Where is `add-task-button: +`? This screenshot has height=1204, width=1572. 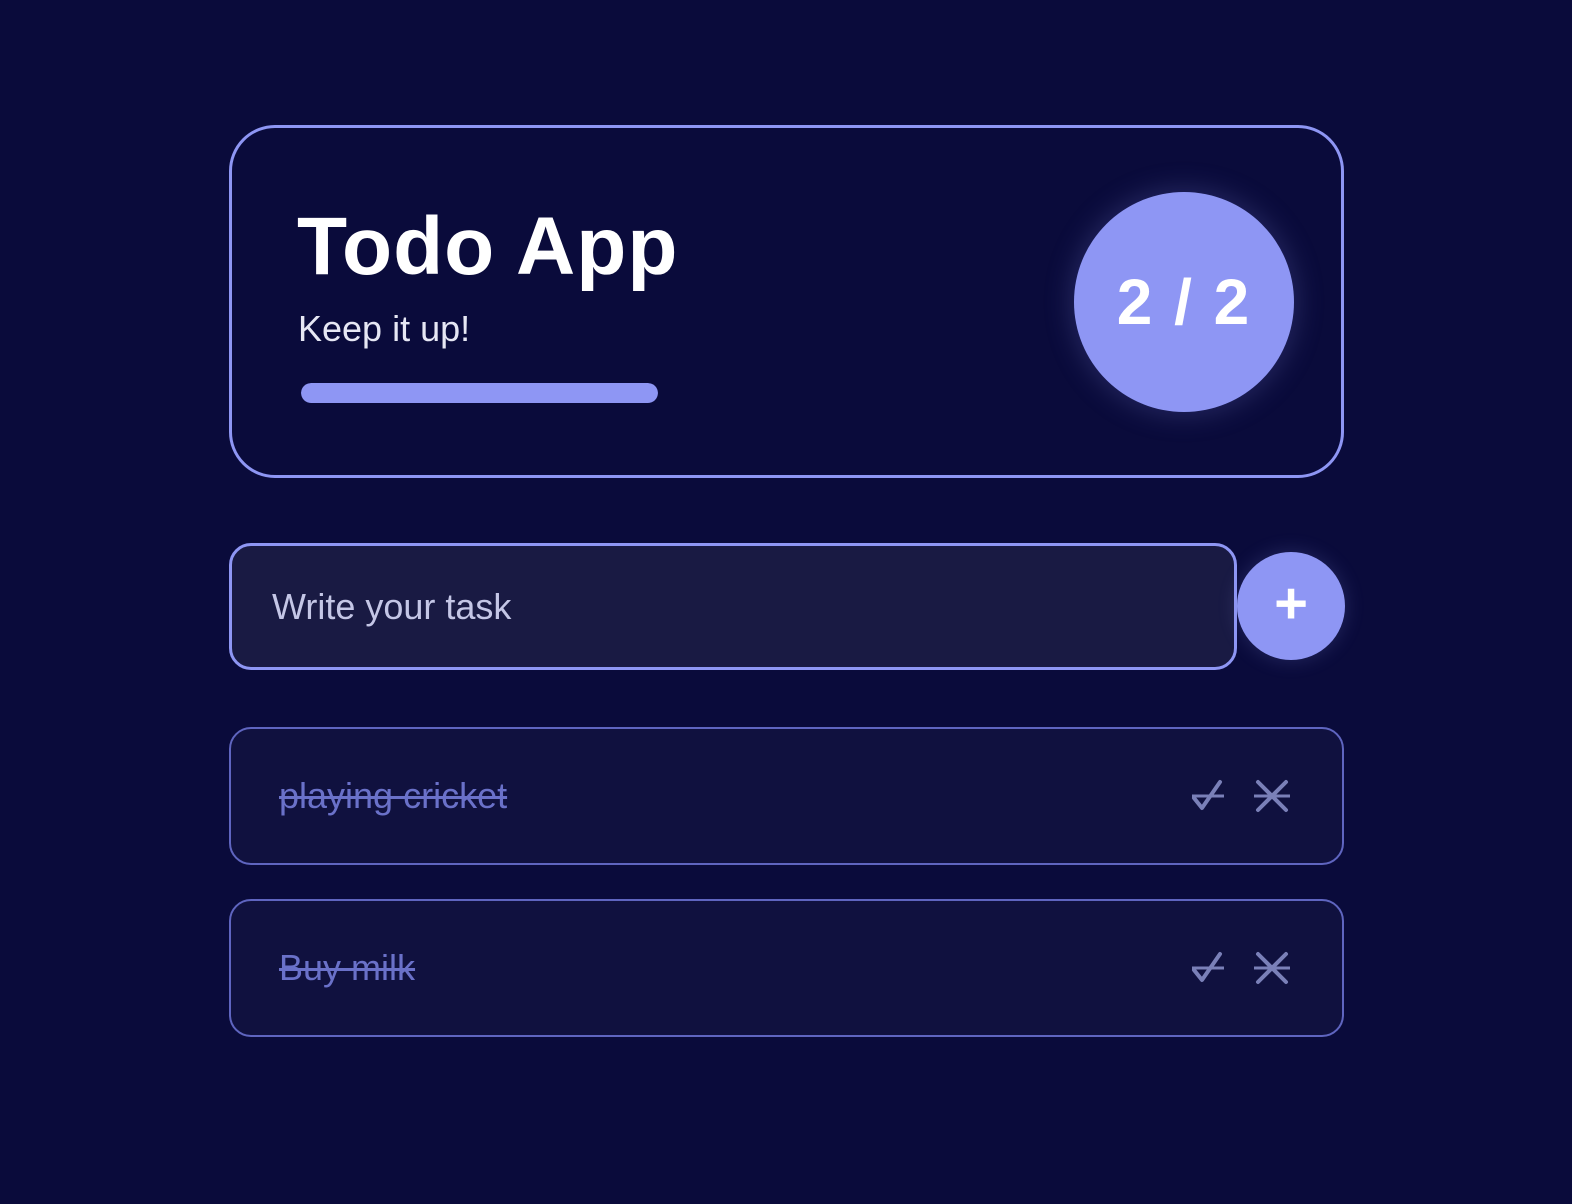
add-task-button: + is located at coordinates (1291, 606).